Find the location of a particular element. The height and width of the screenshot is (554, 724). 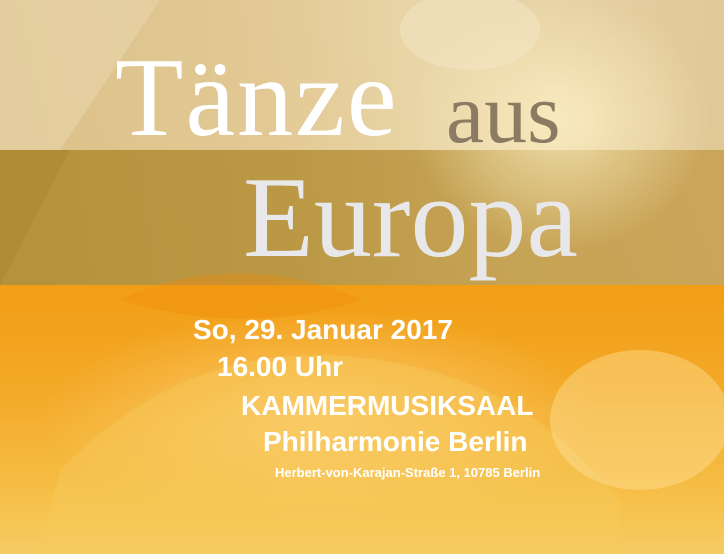

event-venue: KAMMERMUSIKSAAL is located at coordinates (387, 405).